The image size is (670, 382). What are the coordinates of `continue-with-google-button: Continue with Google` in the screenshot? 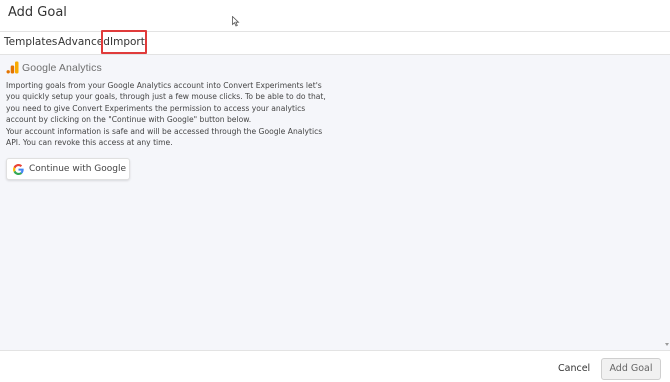 It's located at (68, 169).